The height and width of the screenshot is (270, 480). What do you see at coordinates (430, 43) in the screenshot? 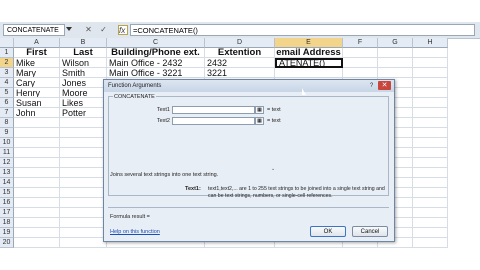
I see `column-header-h: H` at bounding box center [430, 43].